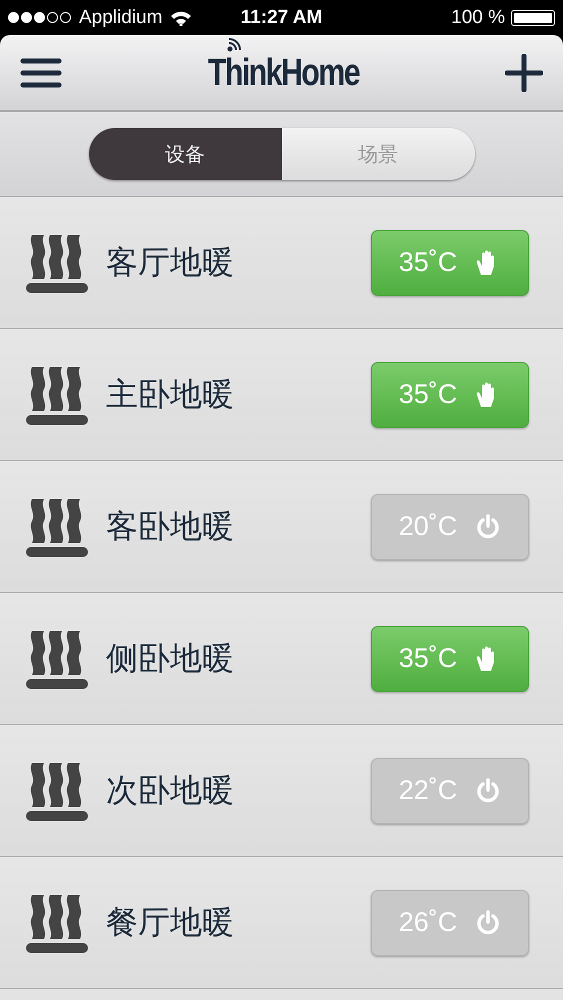 This screenshot has height=1000, width=563. Describe the element at coordinates (170, 394) in the screenshot. I see `device-name: 主卧地暖` at that location.